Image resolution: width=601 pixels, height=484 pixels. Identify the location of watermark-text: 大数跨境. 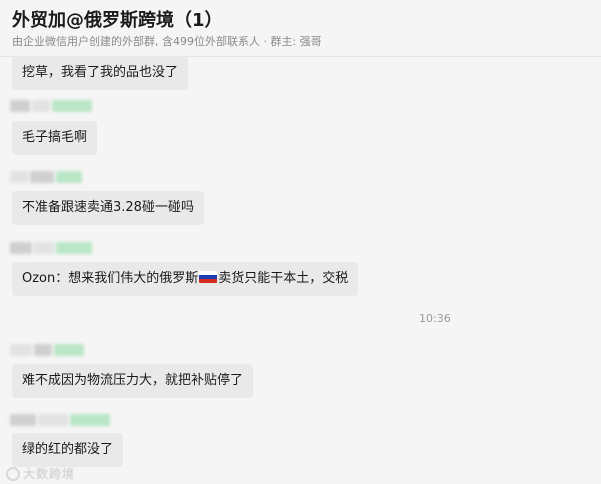
(49, 474).